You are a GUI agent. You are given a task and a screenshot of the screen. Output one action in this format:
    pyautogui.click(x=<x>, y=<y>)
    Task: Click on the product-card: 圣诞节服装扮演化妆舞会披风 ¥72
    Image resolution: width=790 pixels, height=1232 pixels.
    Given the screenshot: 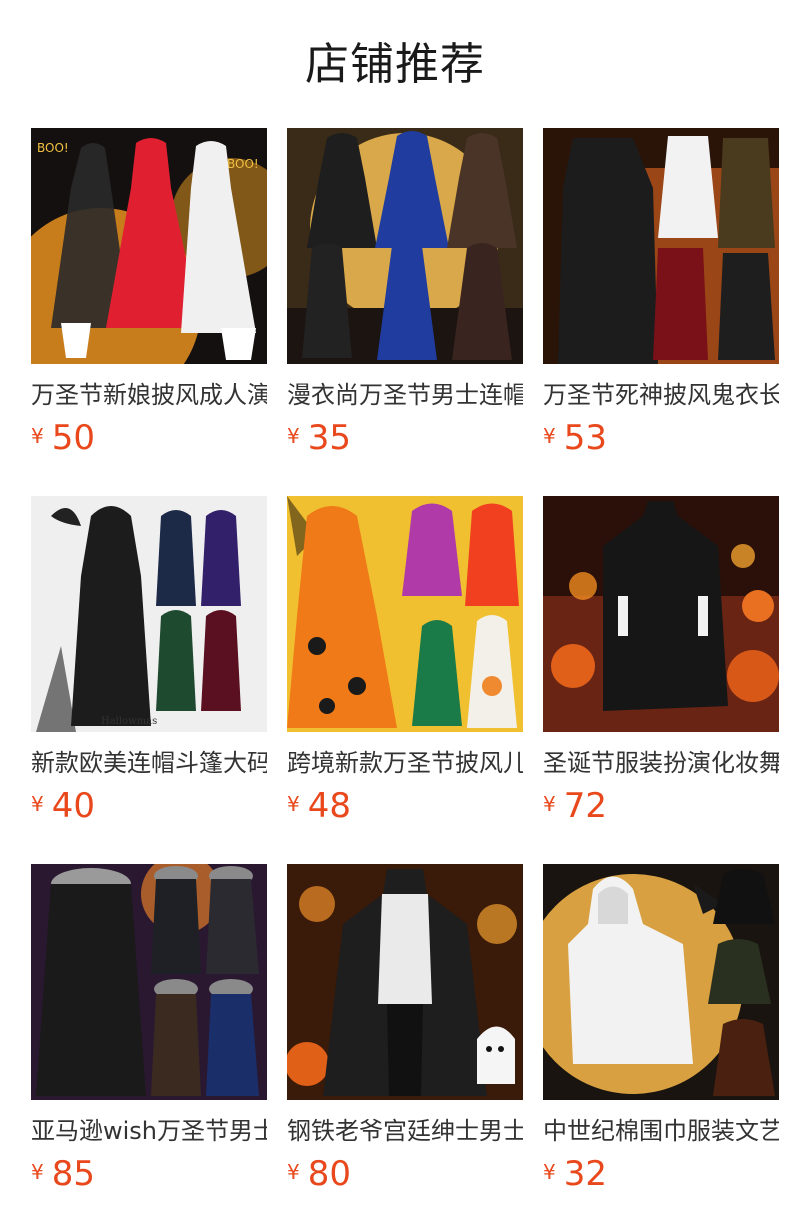 What is the action you would take?
    pyautogui.click(x=661, y=680)
    